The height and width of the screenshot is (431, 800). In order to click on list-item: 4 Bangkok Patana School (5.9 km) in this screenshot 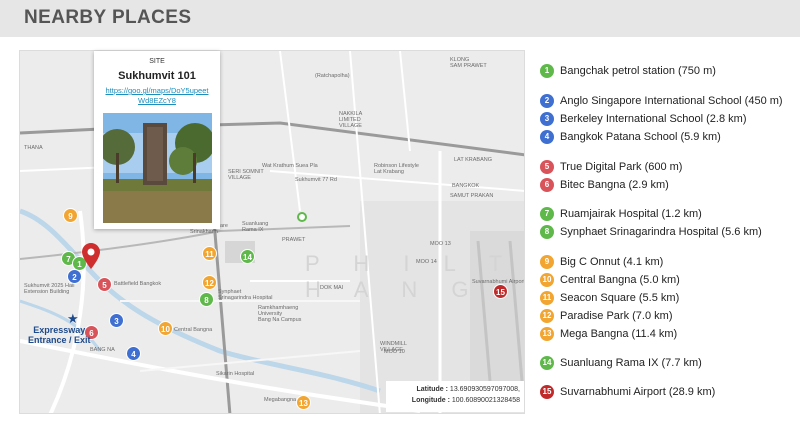, I will do `click(630, 137)`.